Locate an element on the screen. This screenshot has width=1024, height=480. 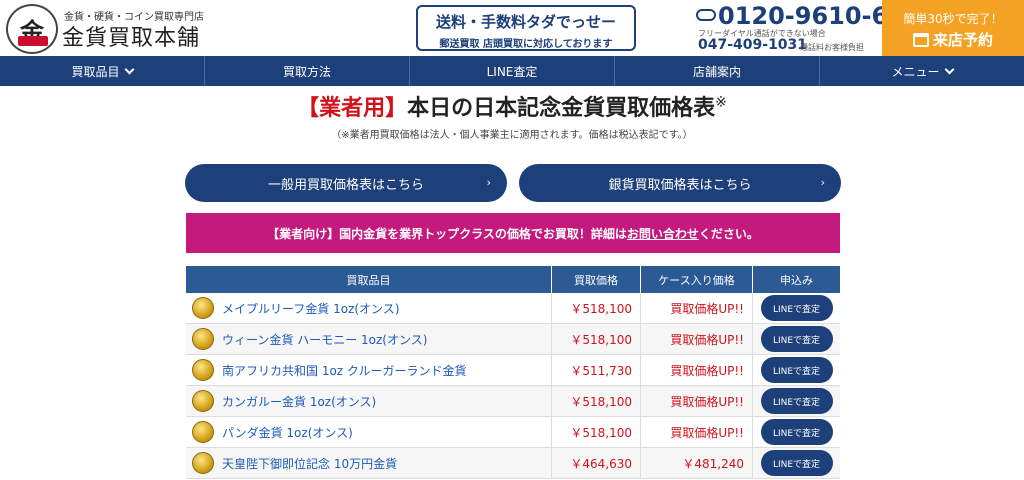
reservation-label: 来店予約 is located at coordinates (962, 40).